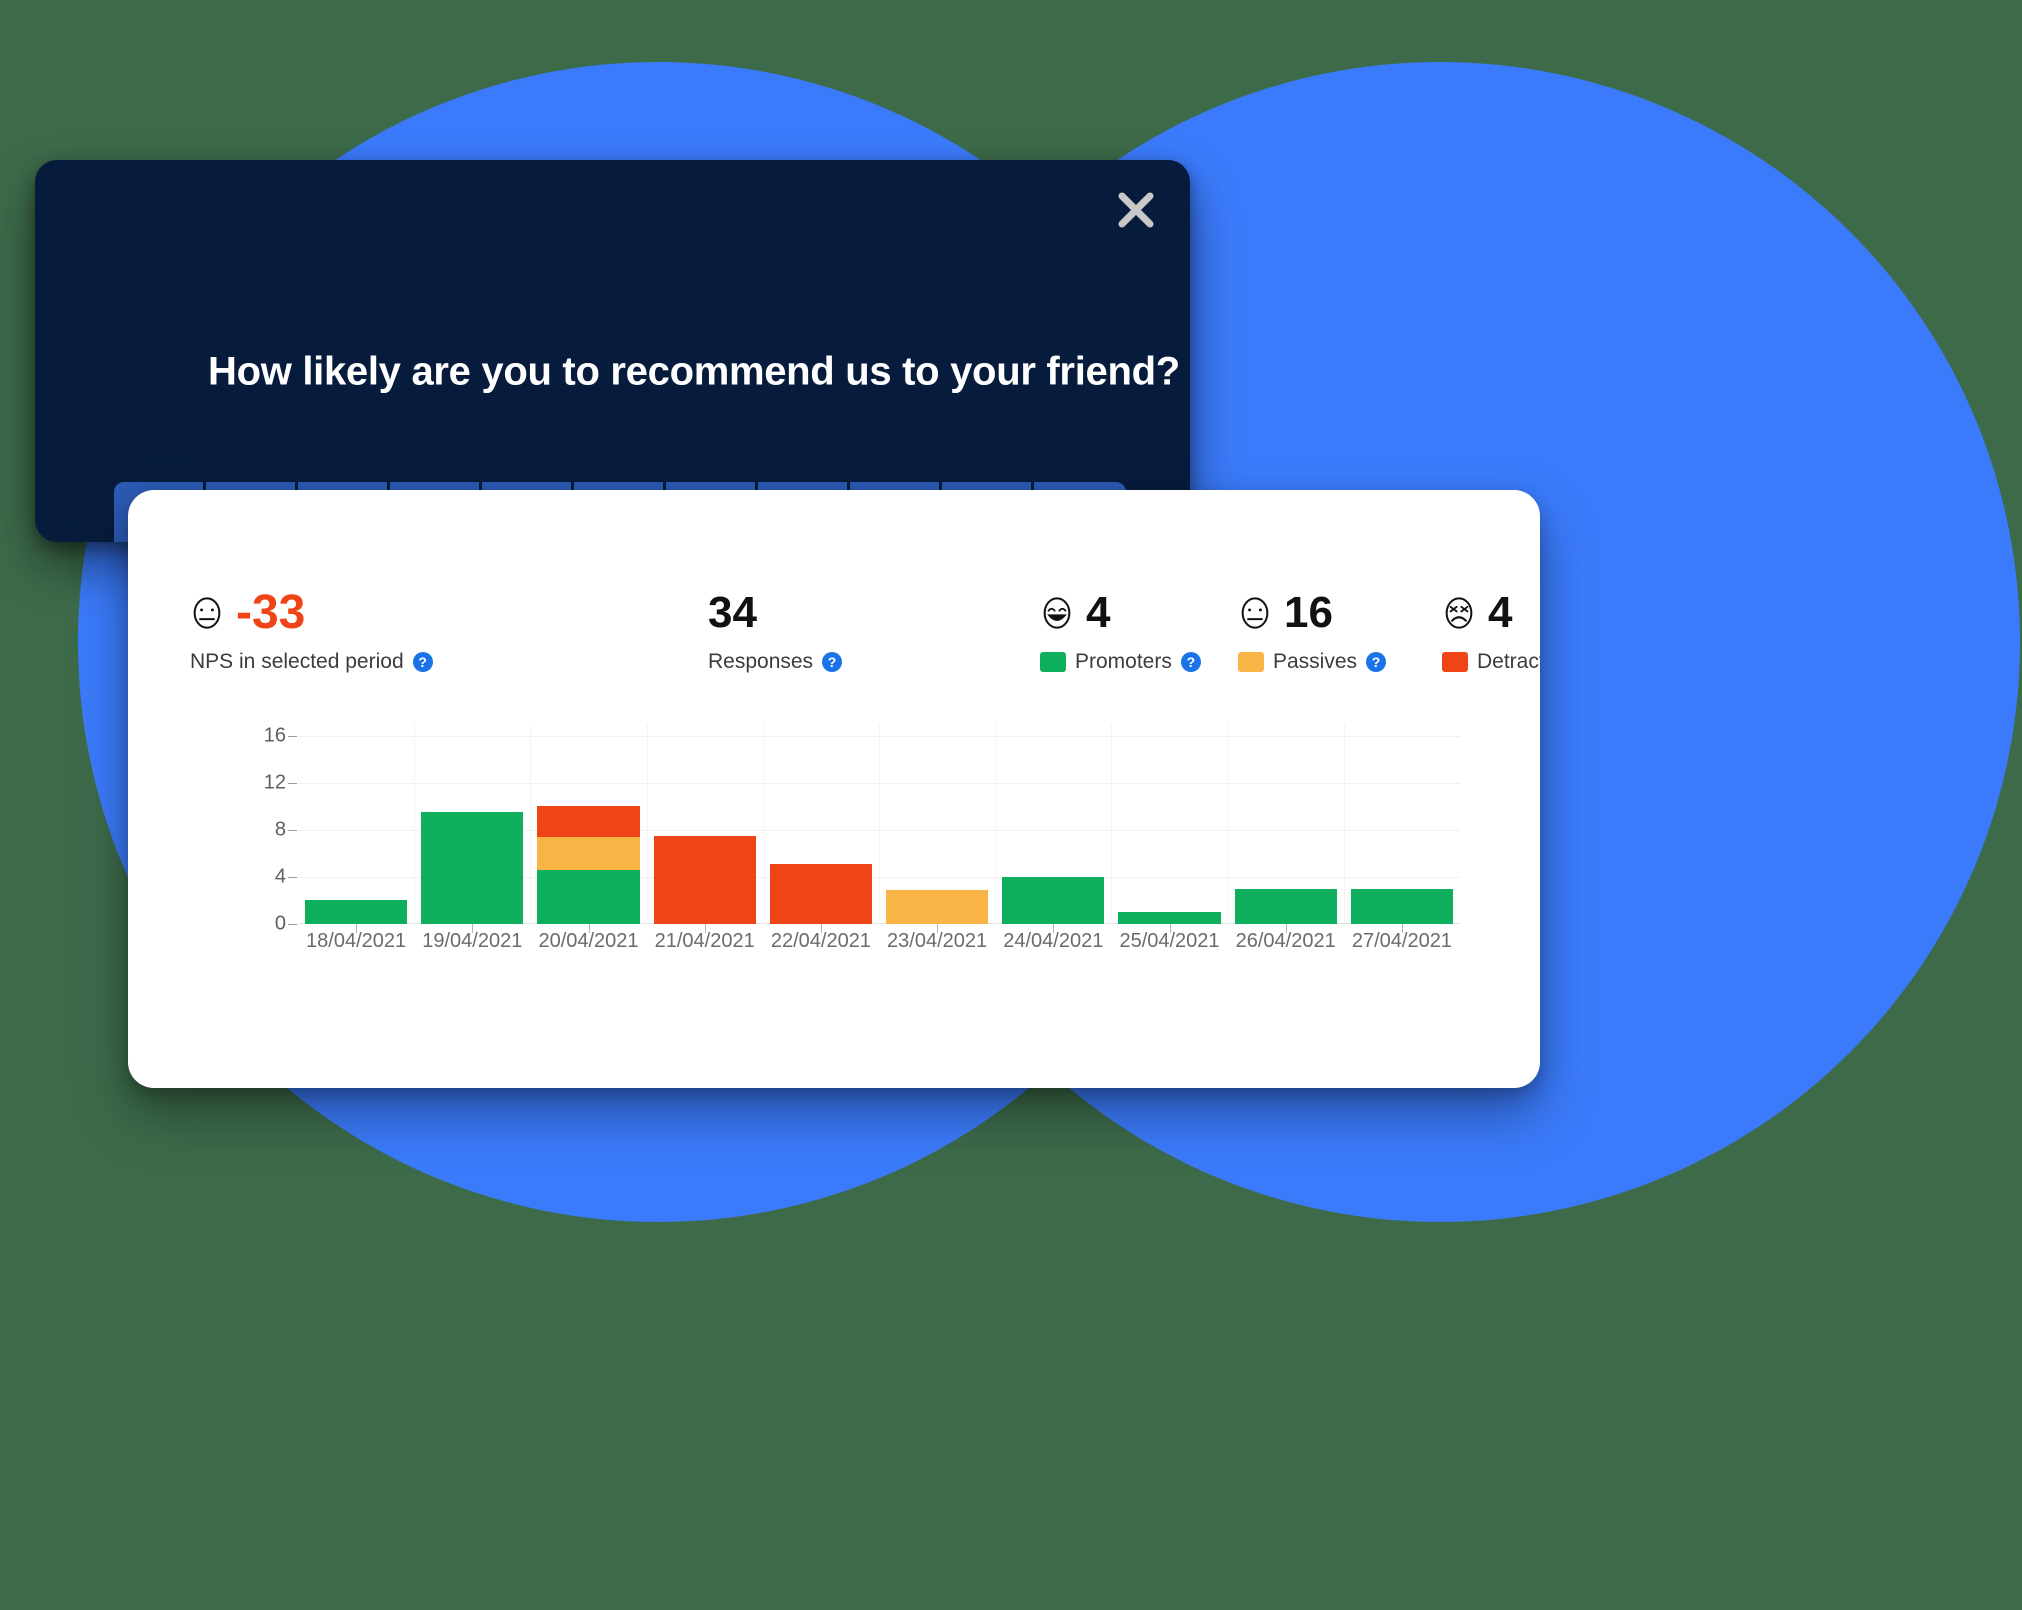 This screenshot has width=2022, height=1610. I want to click on stat-value: 16, so click(1308, 612).